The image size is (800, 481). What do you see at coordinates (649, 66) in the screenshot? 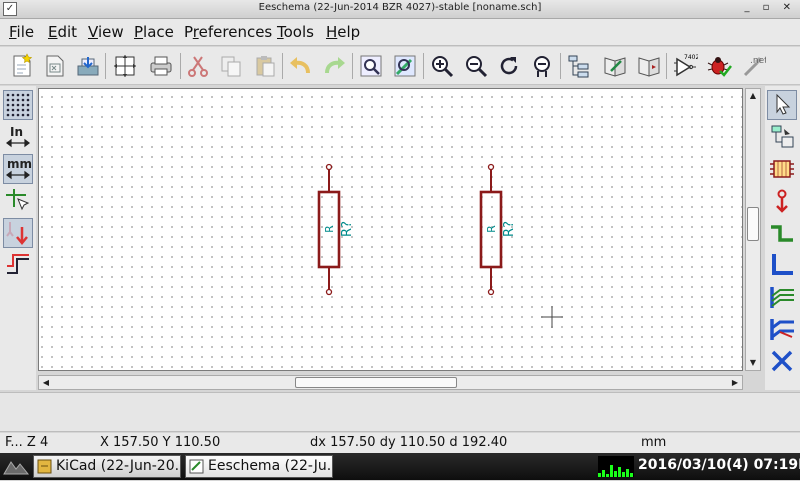
I see `library-browser-icon` at bounding box center [649, 66].